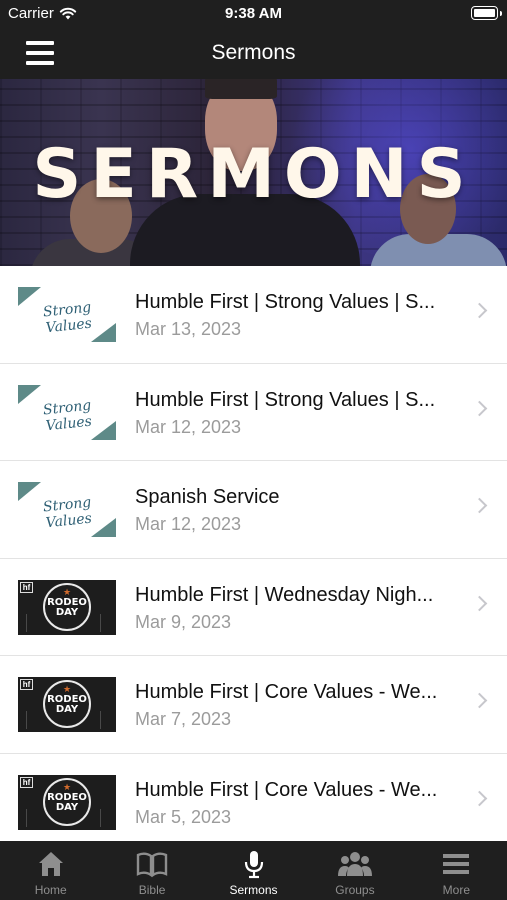 Image resolution: width=507 pixels, height=900 pixels. Describe the element at coordinates (254, 864) in the screenshot. I see `microphone-icon` at that location.